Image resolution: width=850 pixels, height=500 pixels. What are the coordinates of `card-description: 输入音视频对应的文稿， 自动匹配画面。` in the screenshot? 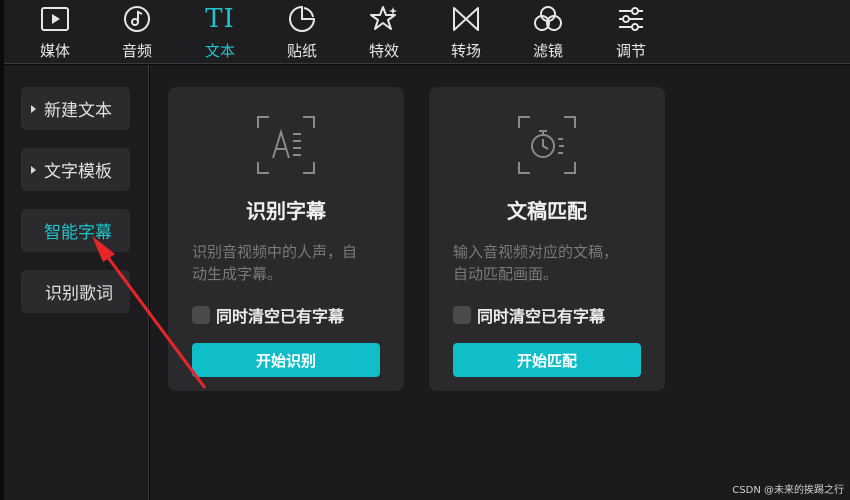 It's located at (550, 263).